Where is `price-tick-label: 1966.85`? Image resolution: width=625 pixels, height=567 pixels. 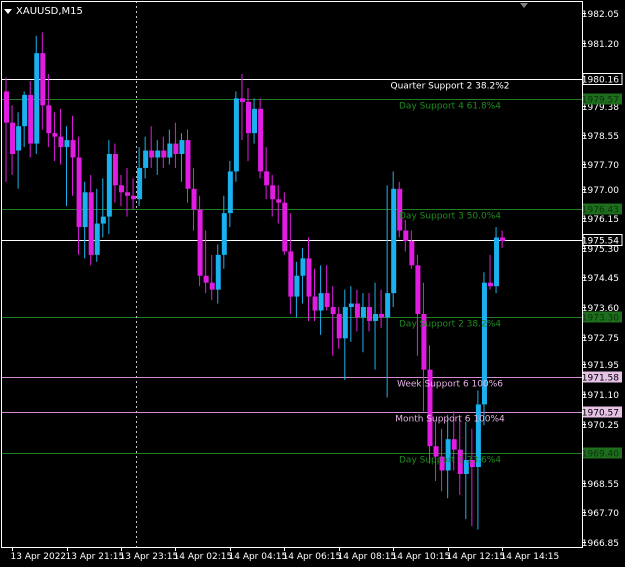
price-tick-label: 1966.85 is located at coordinates (600, 544).